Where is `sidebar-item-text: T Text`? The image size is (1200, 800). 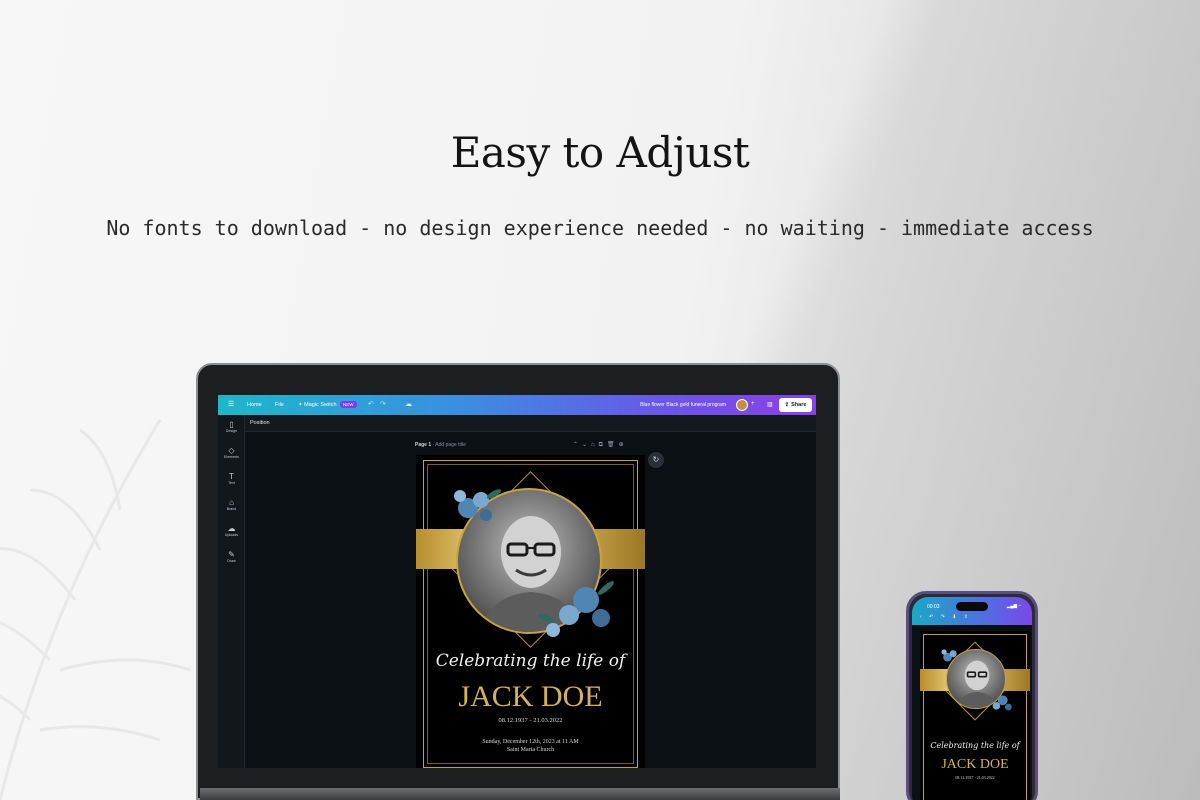
sidebar-item-text: T Text is located at coordinates (231, 479).